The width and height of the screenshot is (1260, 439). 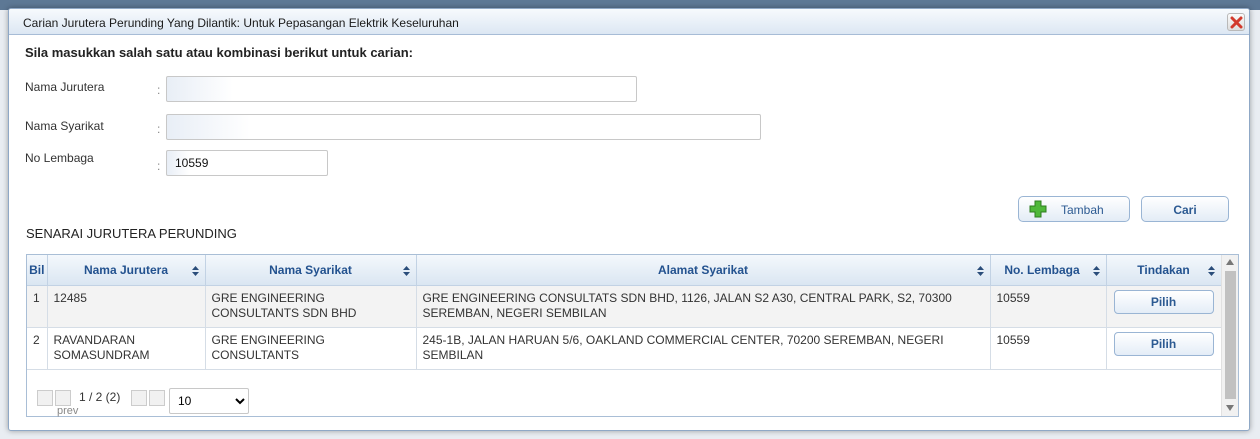 I want to click on last-page-icon, so click(x=157, y=398).